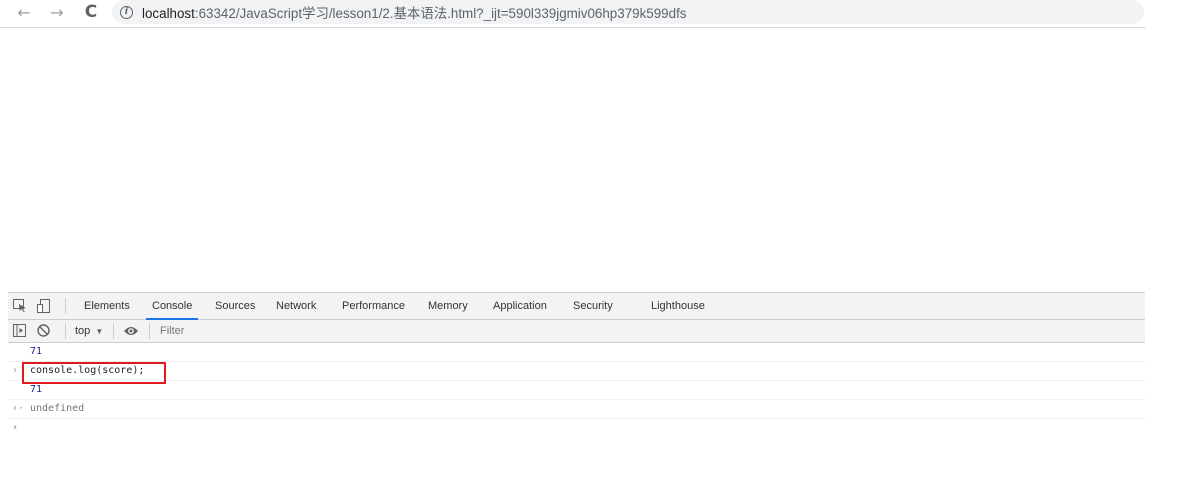 The width and height of the screenshot is (1194, 499). I want to click on context-selector: top ▼, so click(89, 331).